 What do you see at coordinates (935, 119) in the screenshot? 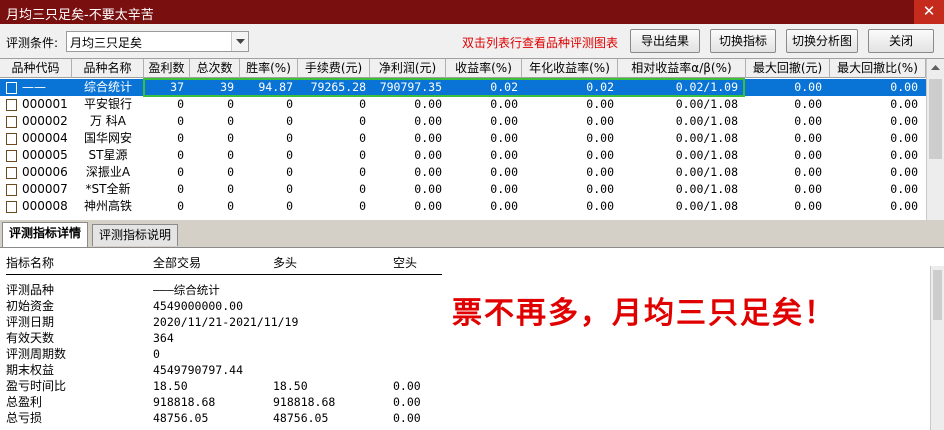
I see `scroll-thumb` at bounding box center [935, 119].